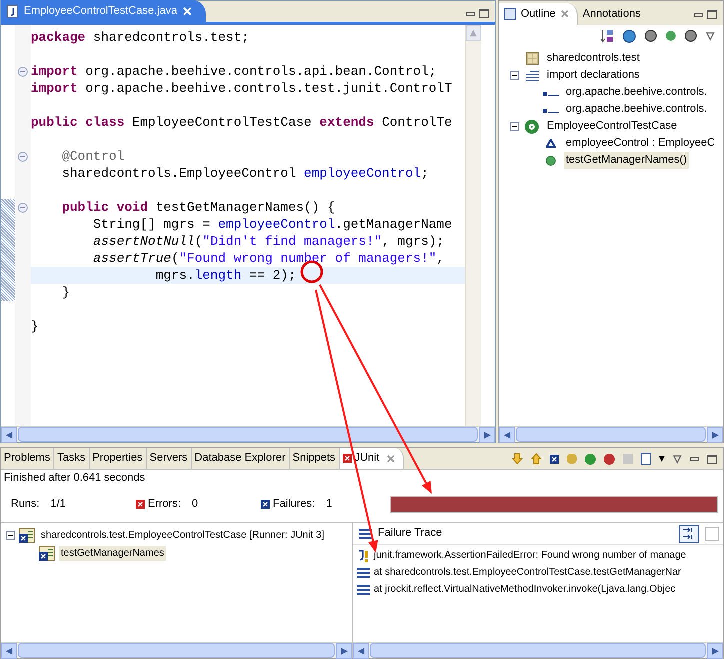 This screenshot has width=724, height=659. Describe the element at coordinates (551, 143) in the screenshot. I see `triangle-icon` at that location.